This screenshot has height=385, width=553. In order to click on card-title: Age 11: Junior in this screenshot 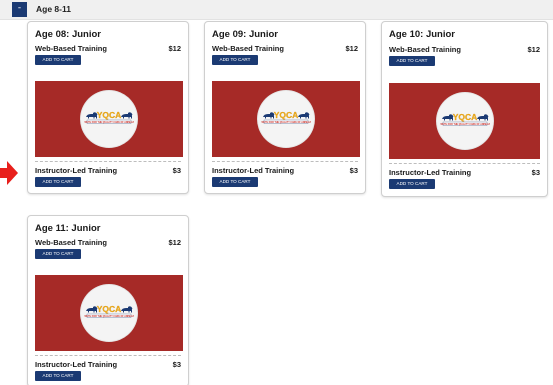, I will do `click(68, 228)`.